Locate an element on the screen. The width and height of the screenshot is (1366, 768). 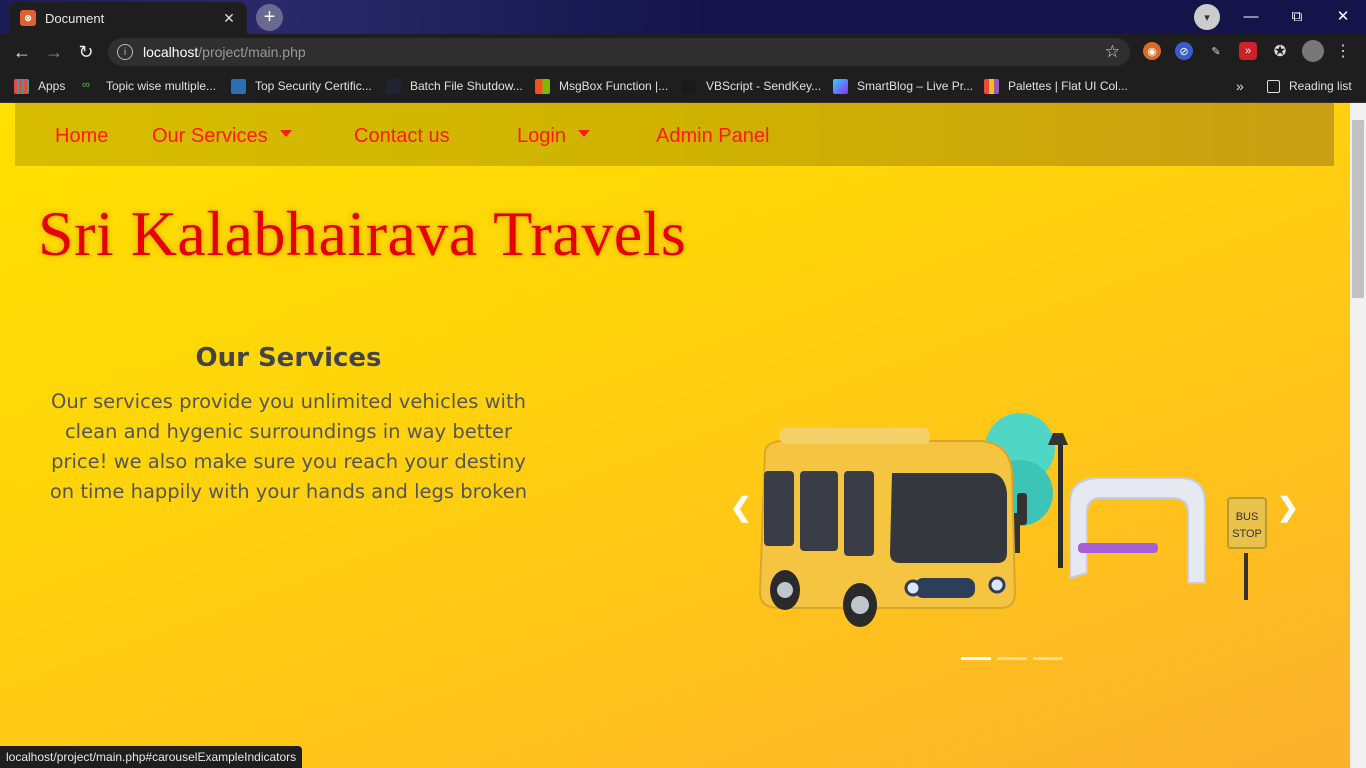
carousel-next-arrow-icon: ❯ is located at coordinates (1288, 507).